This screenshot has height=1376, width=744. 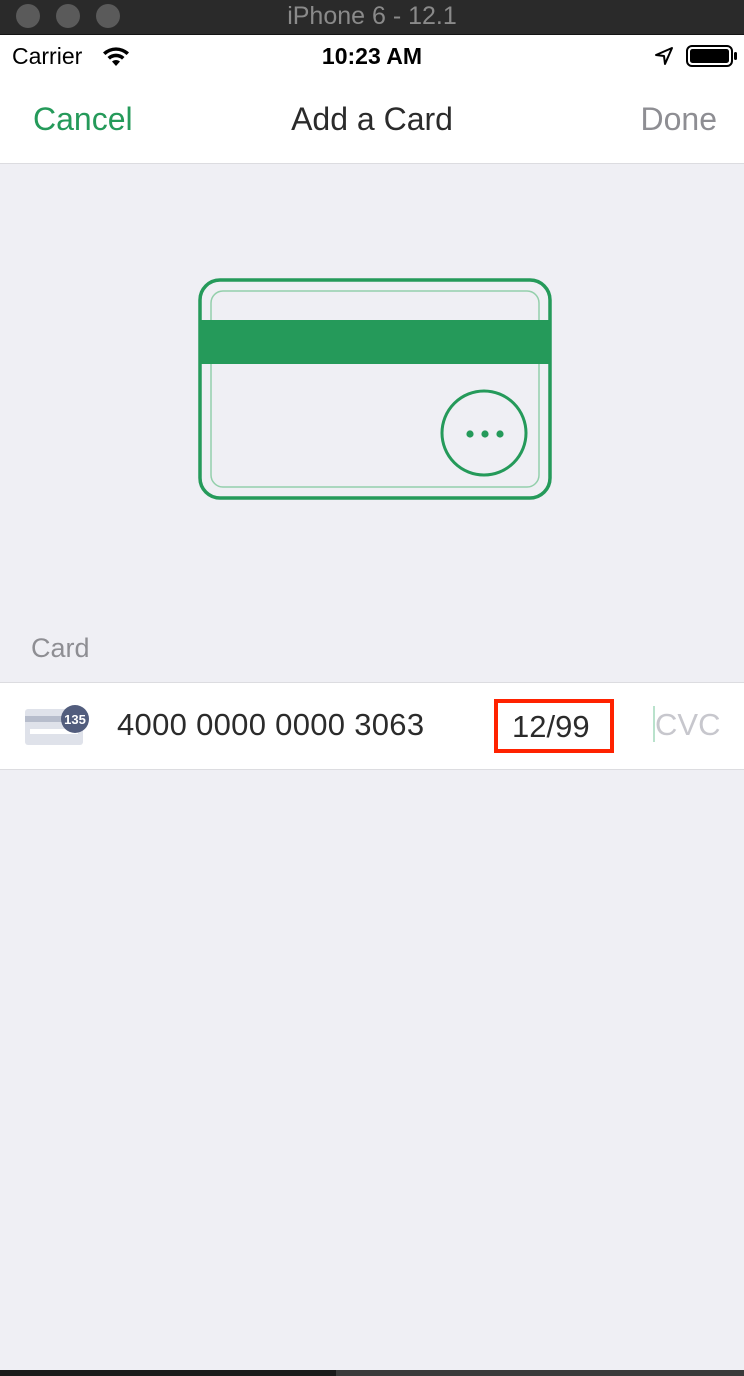 I want to click on expiry-date-field: 12/99, so click(x=554, y=726).